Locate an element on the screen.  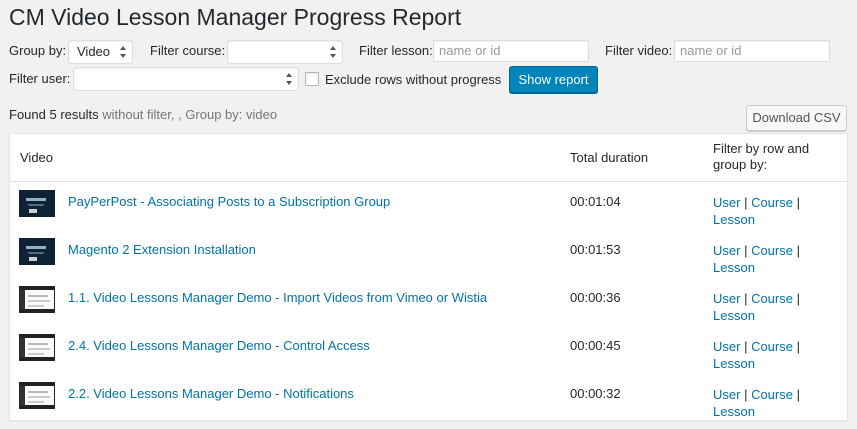
filter-video-placeholder: name or id is located at coordinates (711, 50).